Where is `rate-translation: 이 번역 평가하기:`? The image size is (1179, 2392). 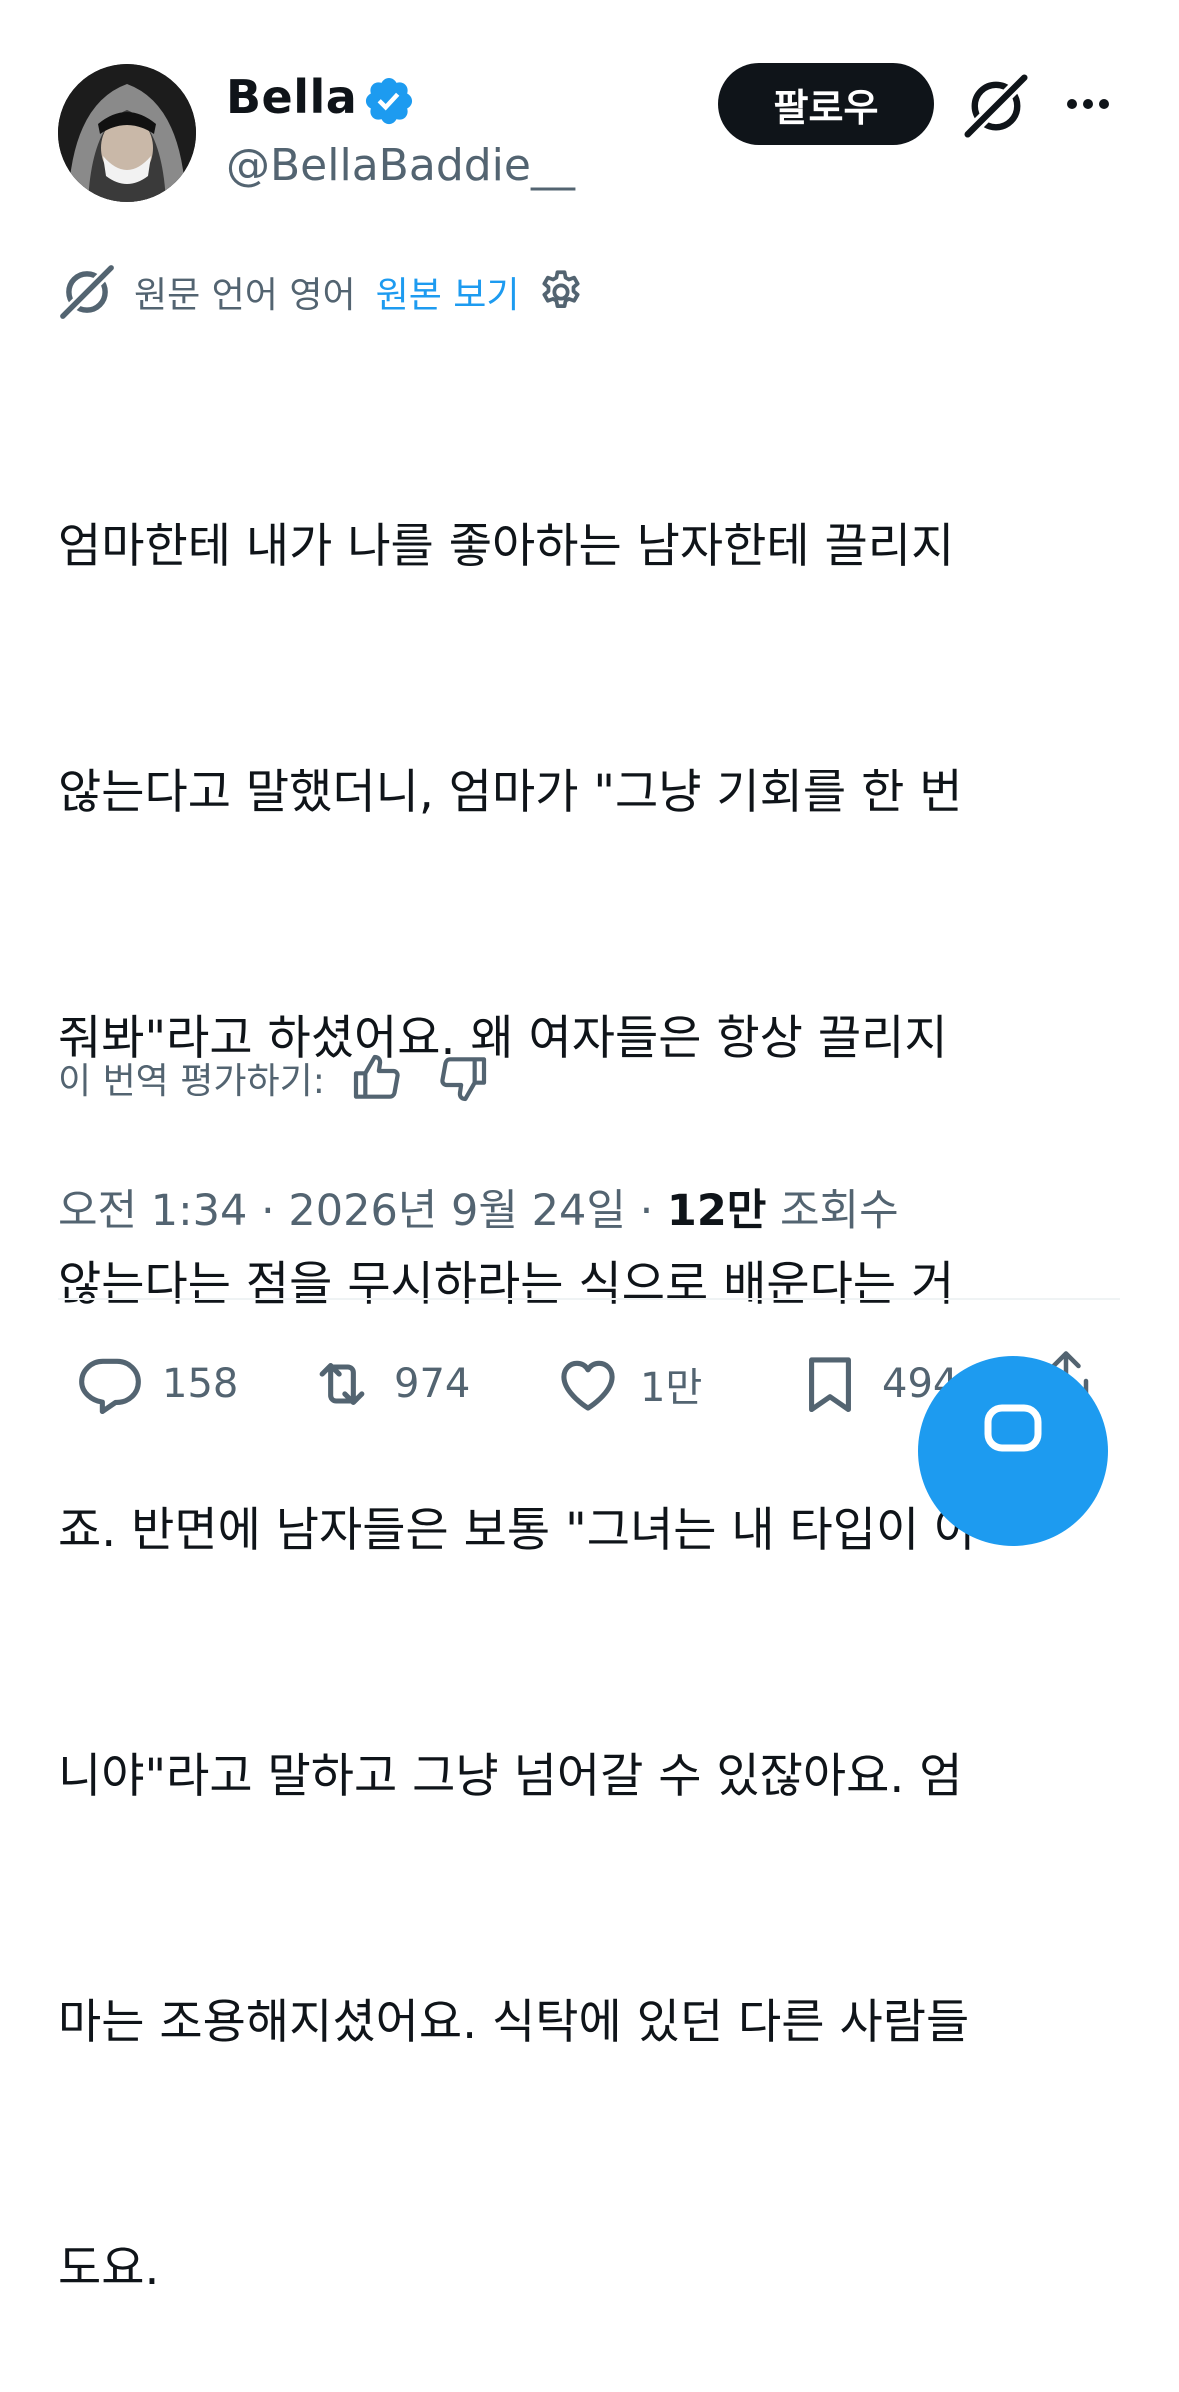 rate-translation: 이 번역 평가하기: is located at coordinates (274, 1078).